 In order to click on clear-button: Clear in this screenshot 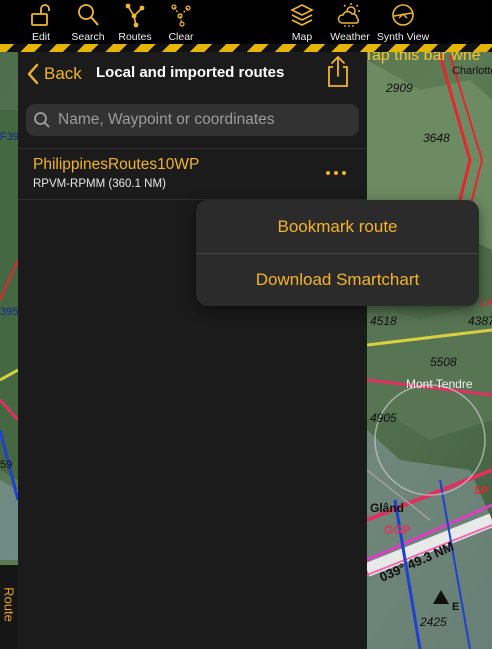, I will do `click(181, 23)`.